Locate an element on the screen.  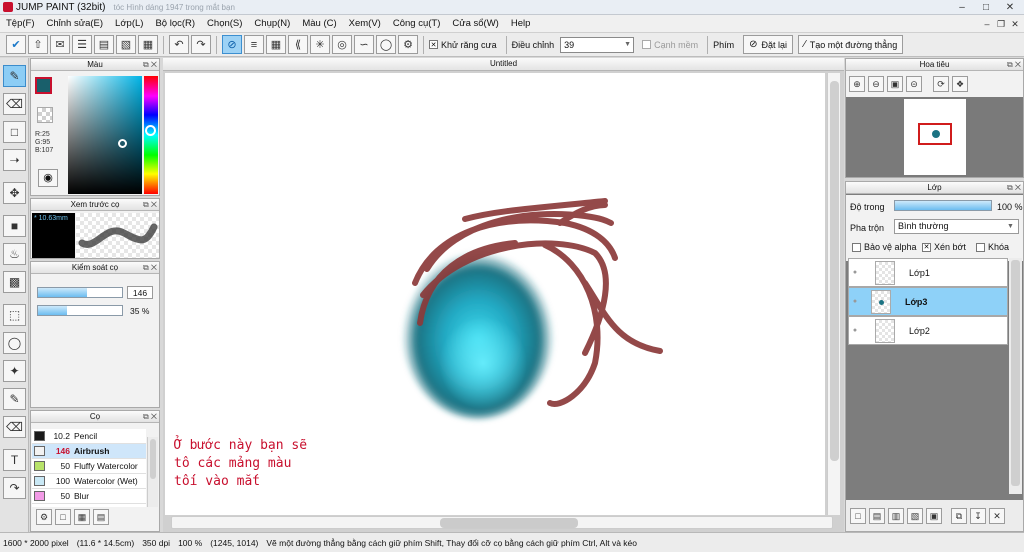
vertical-scroll-thumb is located at coordinates (834, 271).